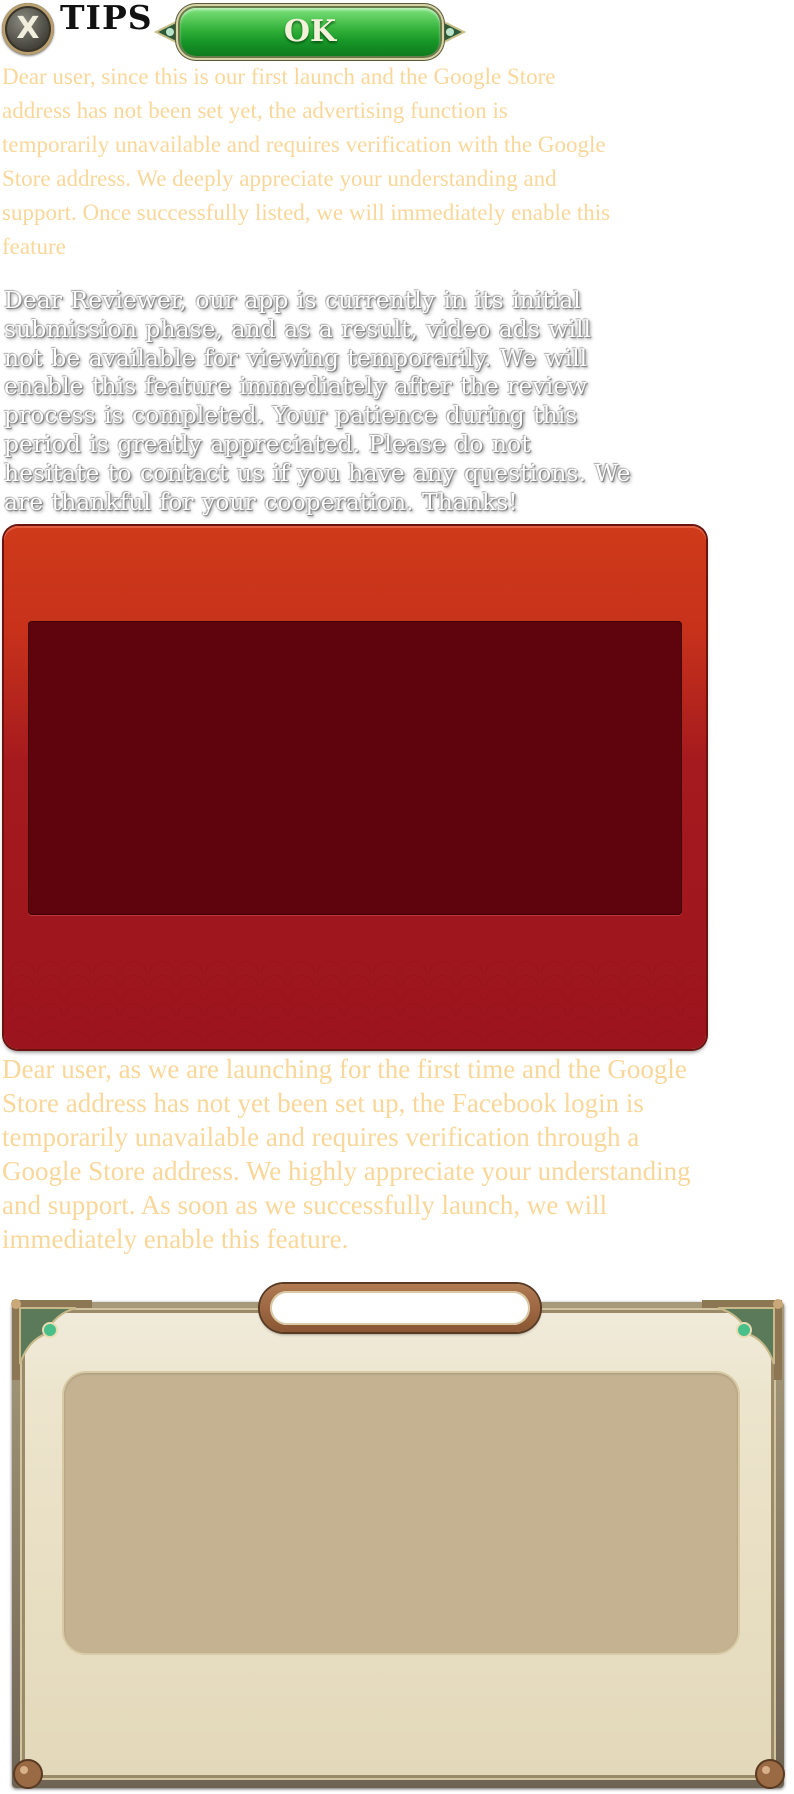 The image size is (794, 1794). I want to click on ok-button: OK, so click(310, 32).